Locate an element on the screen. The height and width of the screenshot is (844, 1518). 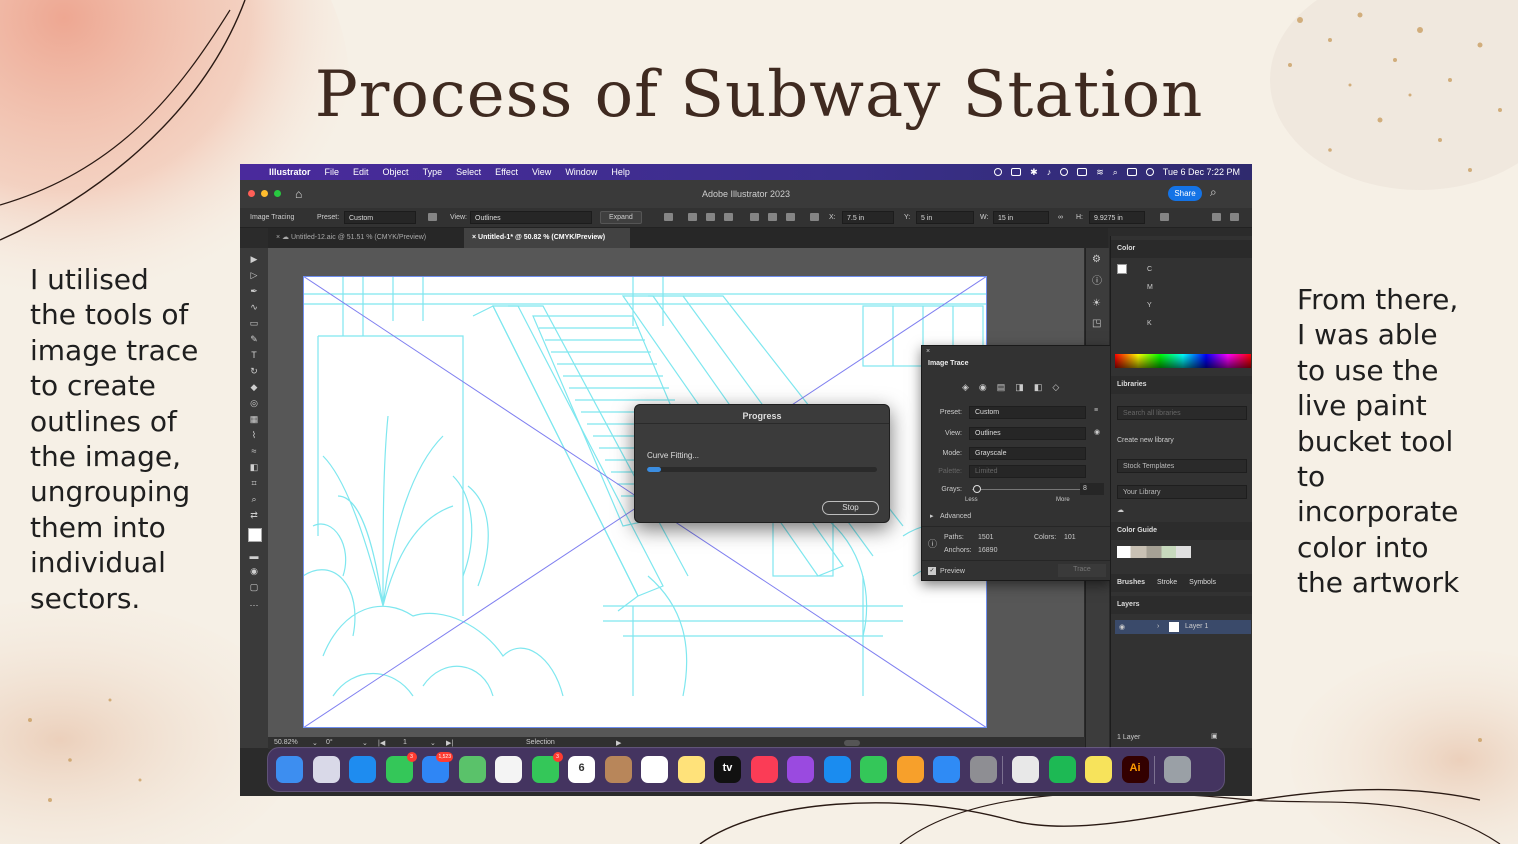
menu-help: Help is located at coordinates (620, 172).